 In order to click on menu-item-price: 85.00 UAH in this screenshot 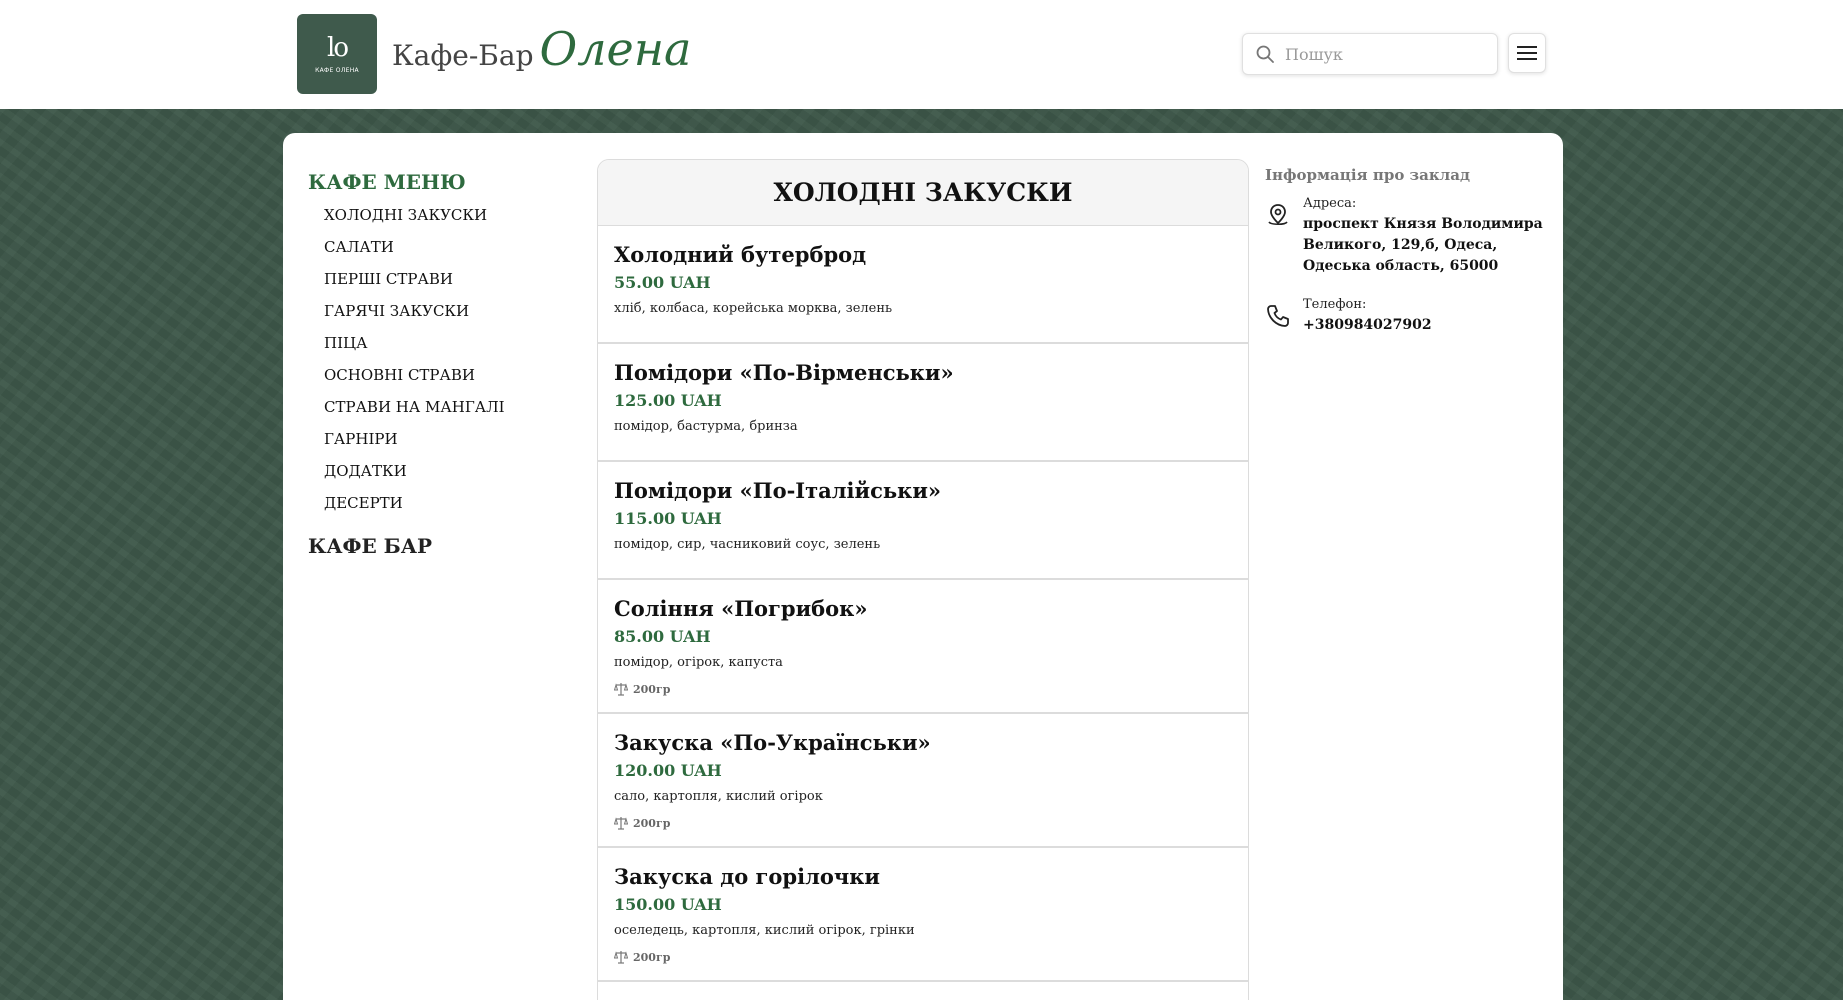, I will do `click(662, 636)`.